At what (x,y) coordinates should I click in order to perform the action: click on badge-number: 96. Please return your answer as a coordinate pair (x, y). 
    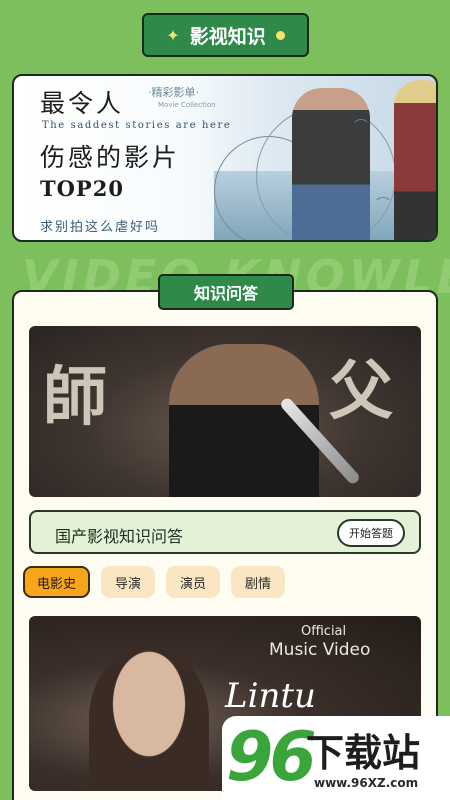
    Looking at the image, I should click on (271, 757).